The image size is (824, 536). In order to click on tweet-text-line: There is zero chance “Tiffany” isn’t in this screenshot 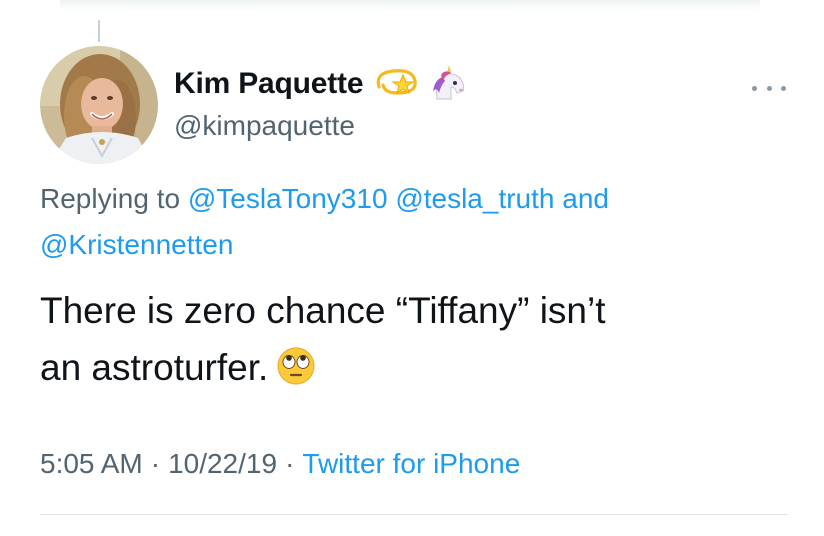, I will do `click(323, 310)`.